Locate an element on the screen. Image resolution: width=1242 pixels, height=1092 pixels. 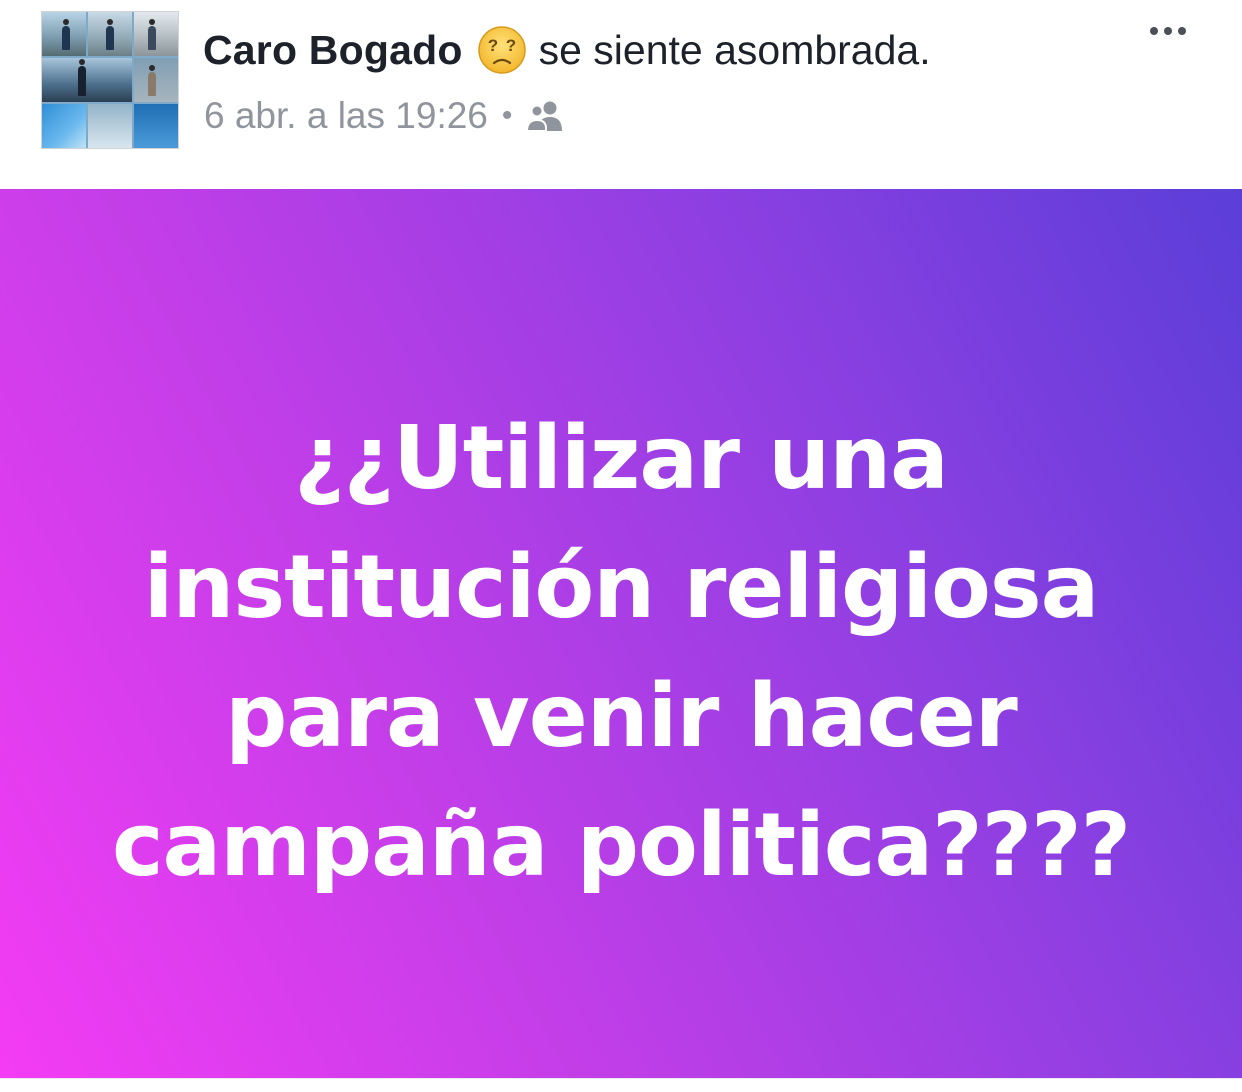
status-line: para venir hacer is located at coordinates (621, 715).